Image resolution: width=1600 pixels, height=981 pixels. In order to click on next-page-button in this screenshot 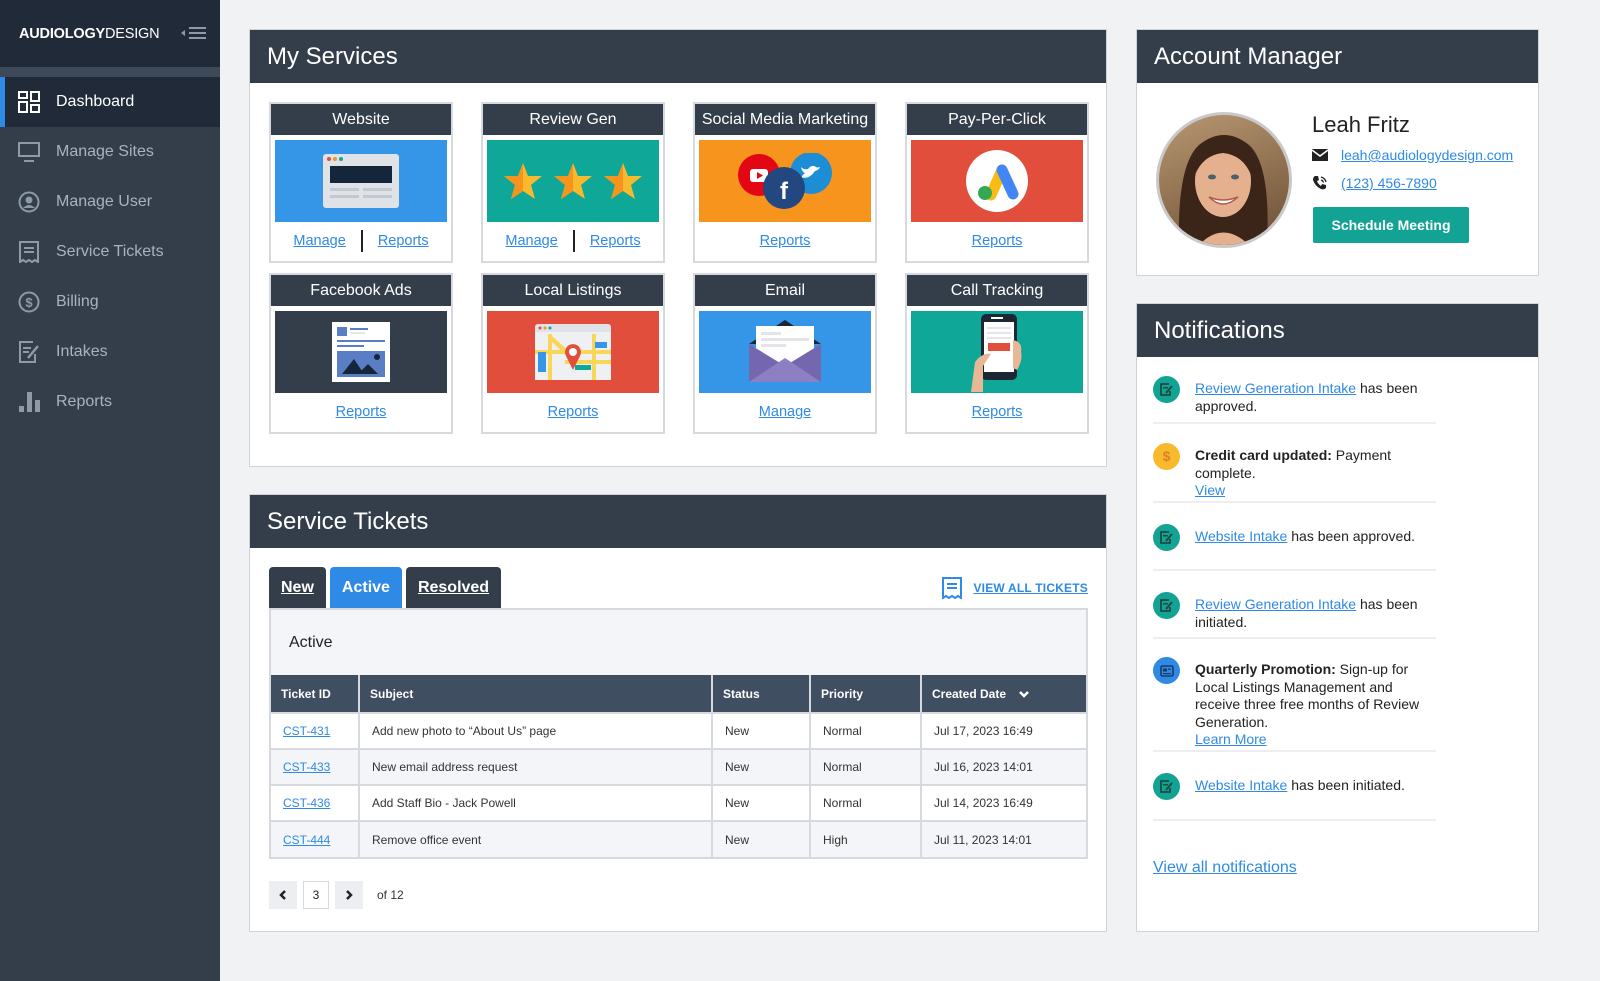, I will do `click(349, 895)`.